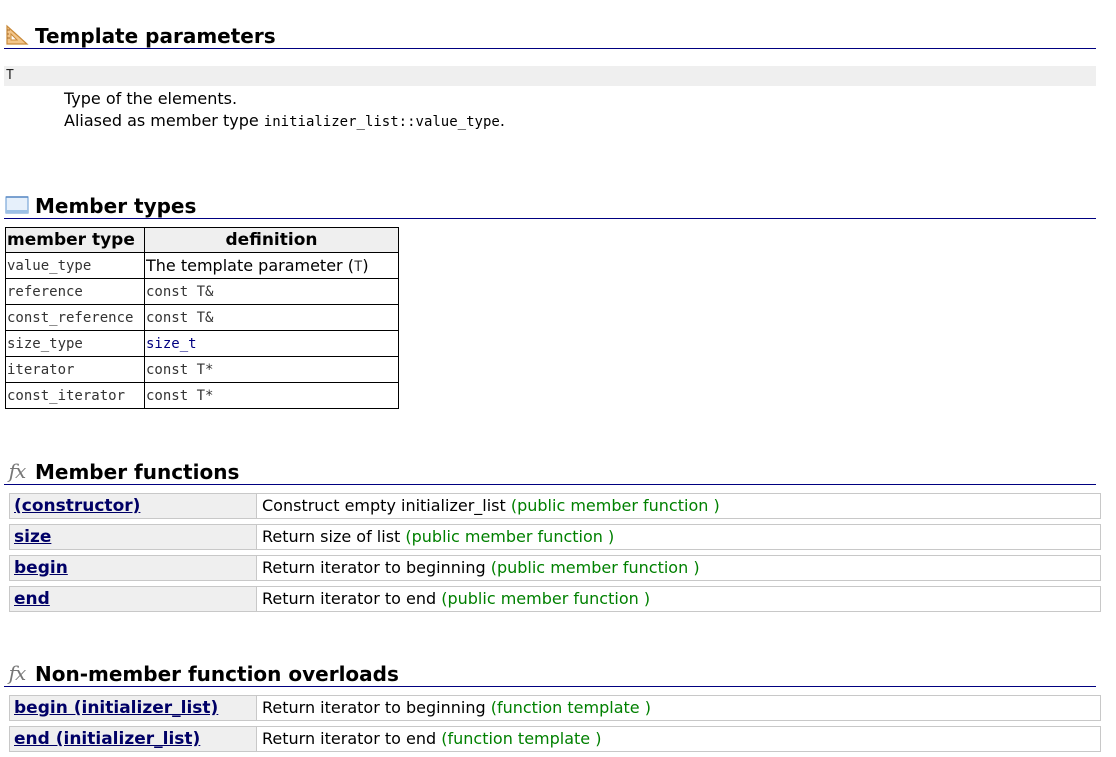 The width and height of the screenshot is (1116, 757). I want to click on template-parameters-heading: Template parameters, so click(550, 35).